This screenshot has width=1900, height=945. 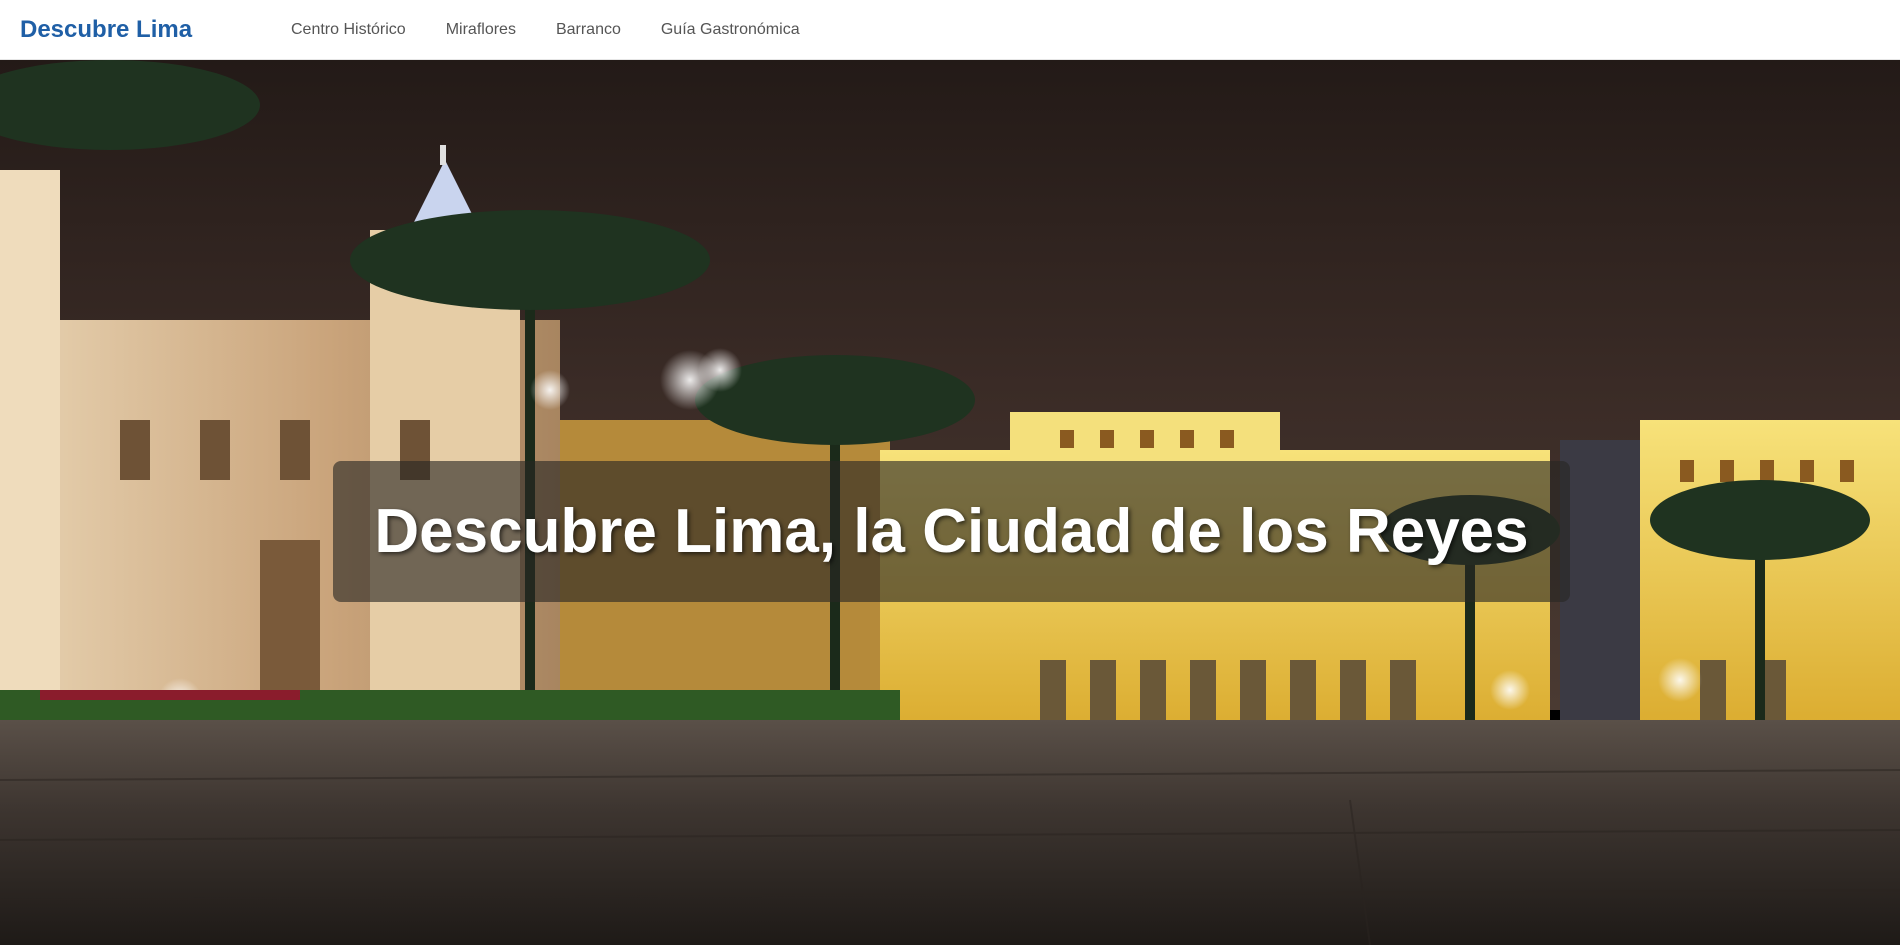 I want to click on nav-link-guia-gastronomica: Guía Gastronómica, so click(x=730, y=30).